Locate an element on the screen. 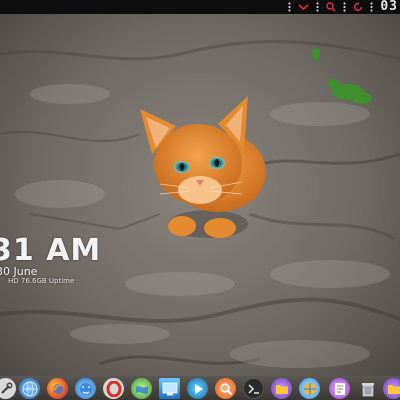 This screenshot has height=400, width=400. top-panel: 03 is located at coordinates (200, 7).